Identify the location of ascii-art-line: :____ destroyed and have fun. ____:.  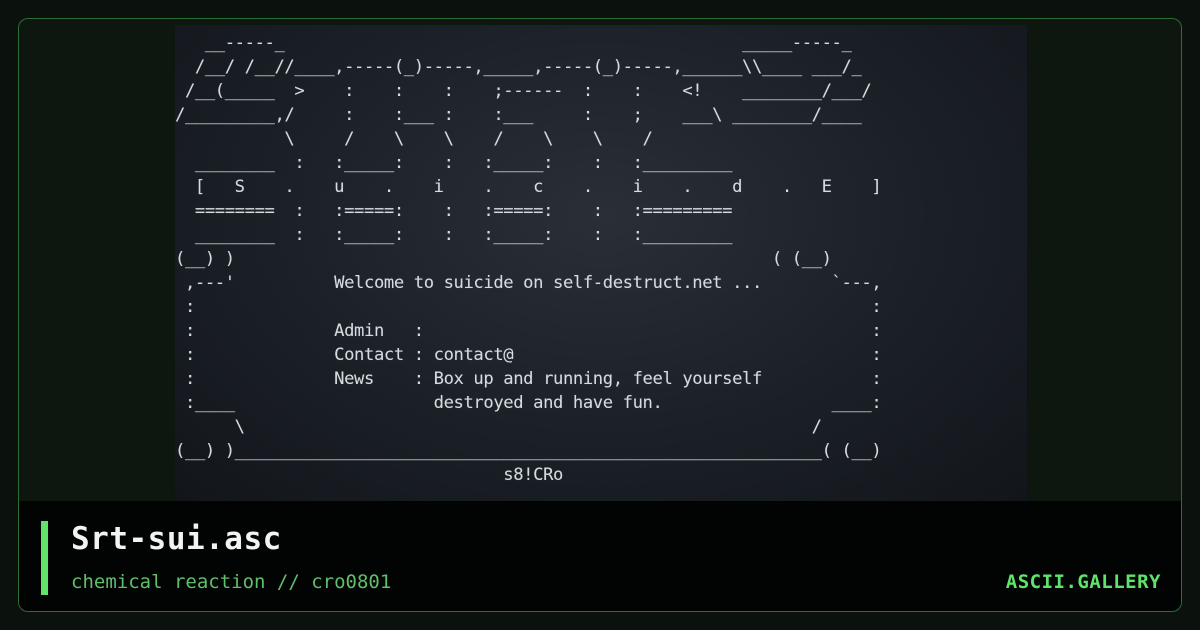
(533, 403).